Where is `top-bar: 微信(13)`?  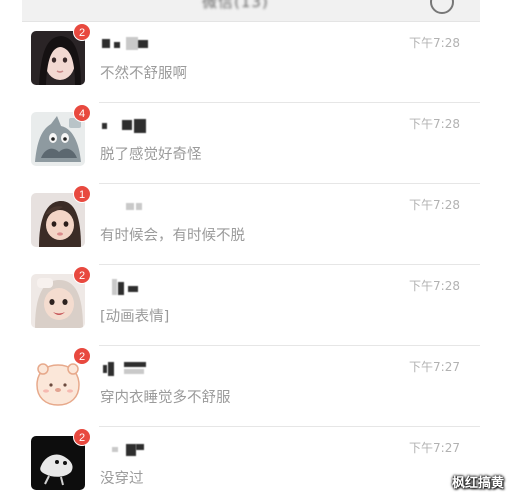 top-bar: 微信(13) is located at coordinates (251, 11).